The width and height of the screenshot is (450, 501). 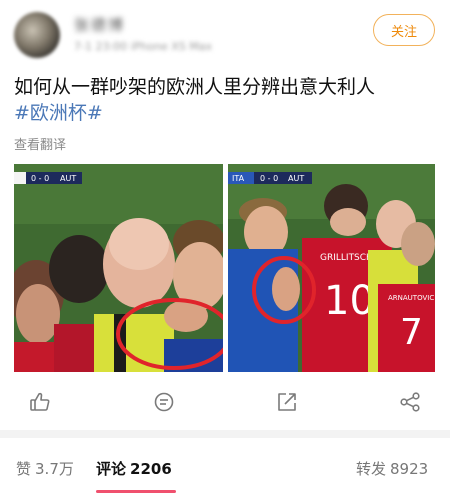 I want to click on post-time: 7-1 23:00, so click(x=101, y=46).